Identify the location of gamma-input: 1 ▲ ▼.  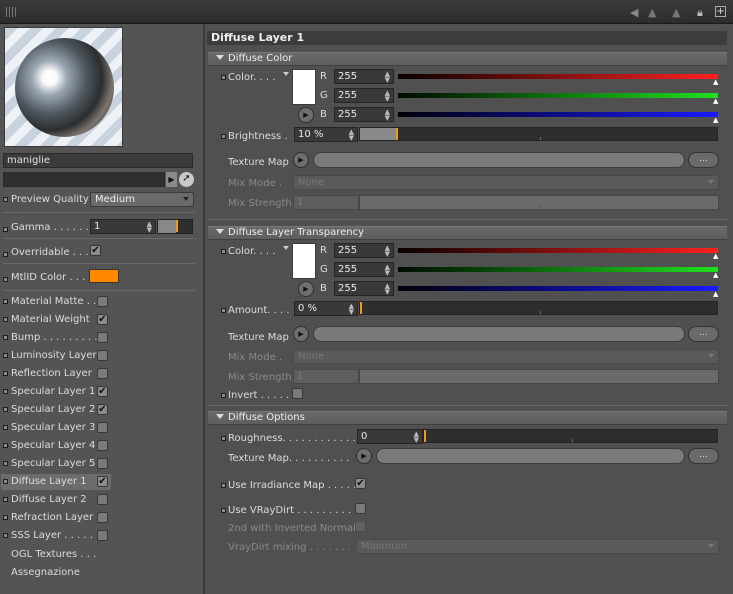
(123, 226).